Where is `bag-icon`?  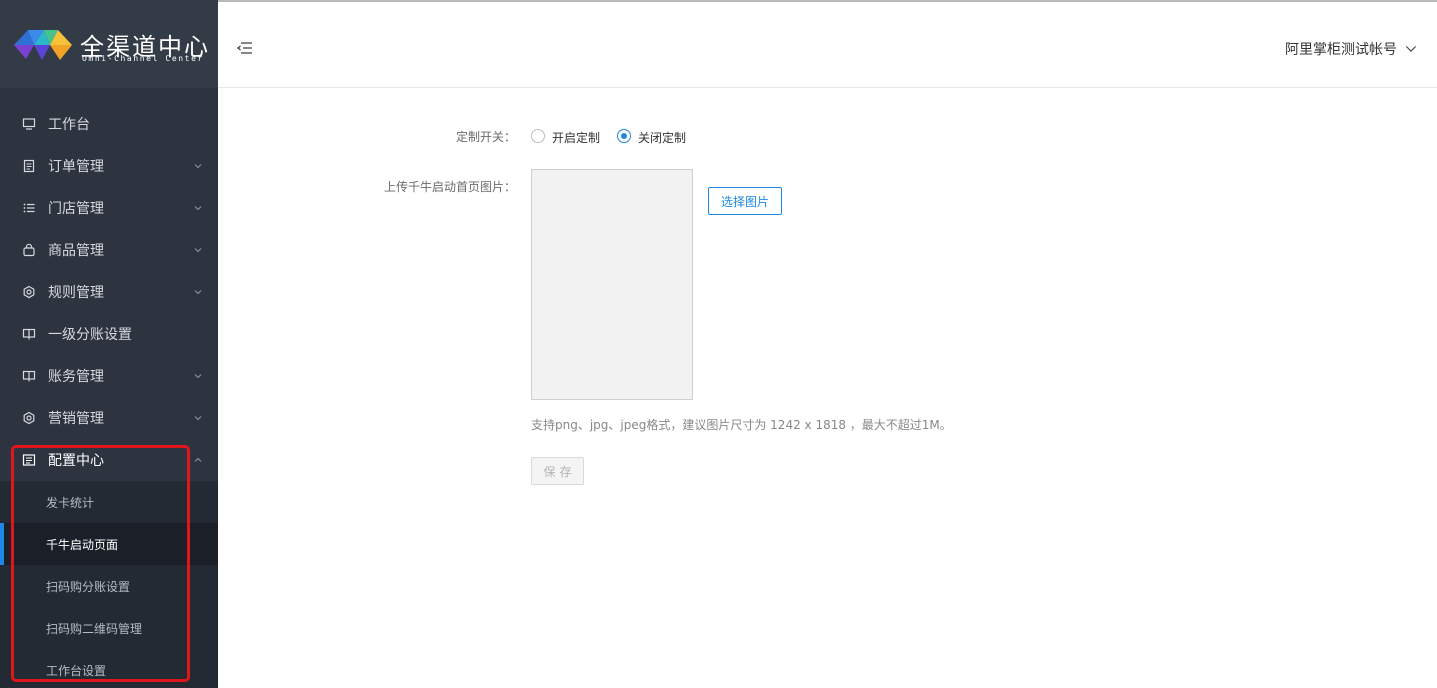
bag-icon is located at coordinates (29, 250).